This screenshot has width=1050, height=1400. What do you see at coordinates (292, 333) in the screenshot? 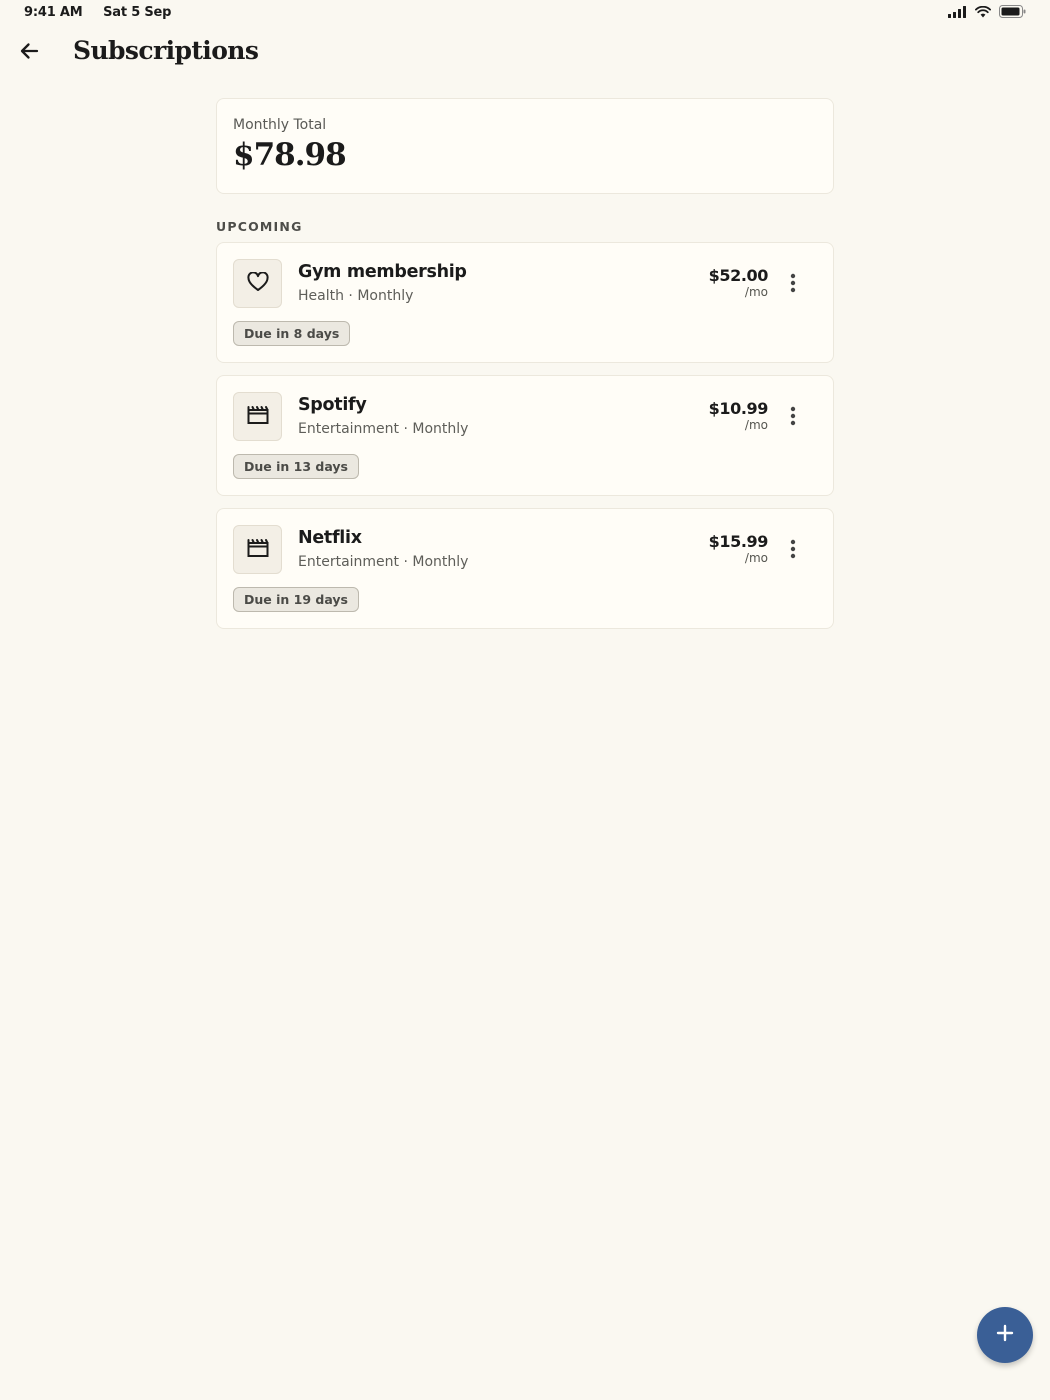
I see `due-badge: Due in 8 days` at bounding box center [292, 333].